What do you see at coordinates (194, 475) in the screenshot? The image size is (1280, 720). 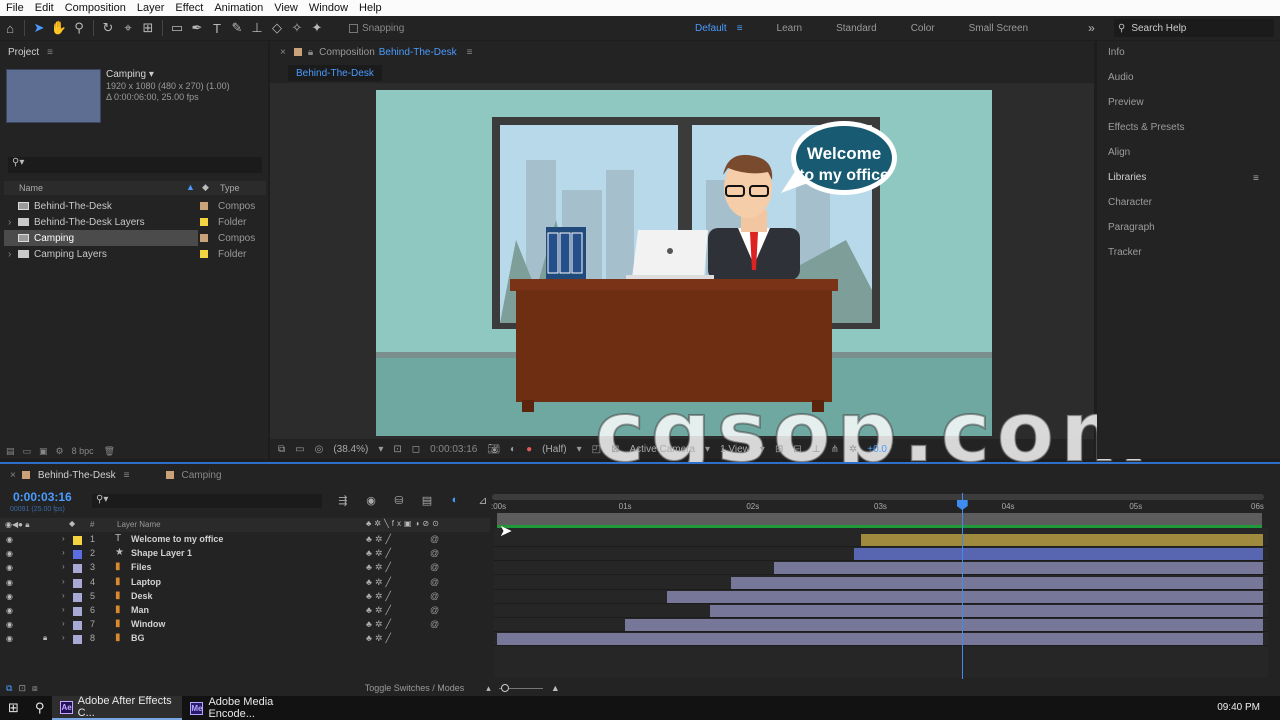 I see `timeline-tab: Camping` at bounding box center [194, 475].